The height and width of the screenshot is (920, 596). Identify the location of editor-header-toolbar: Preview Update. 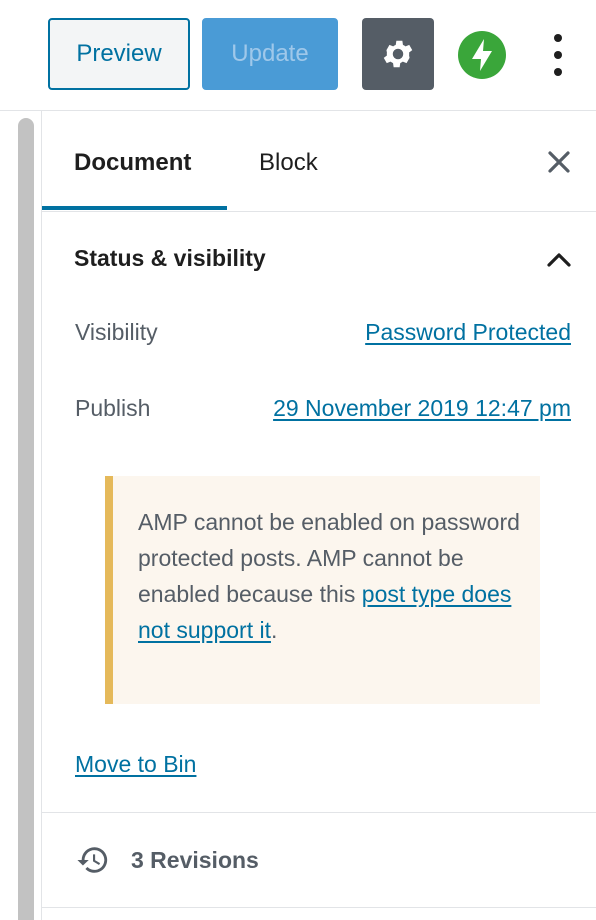
(298, 55).